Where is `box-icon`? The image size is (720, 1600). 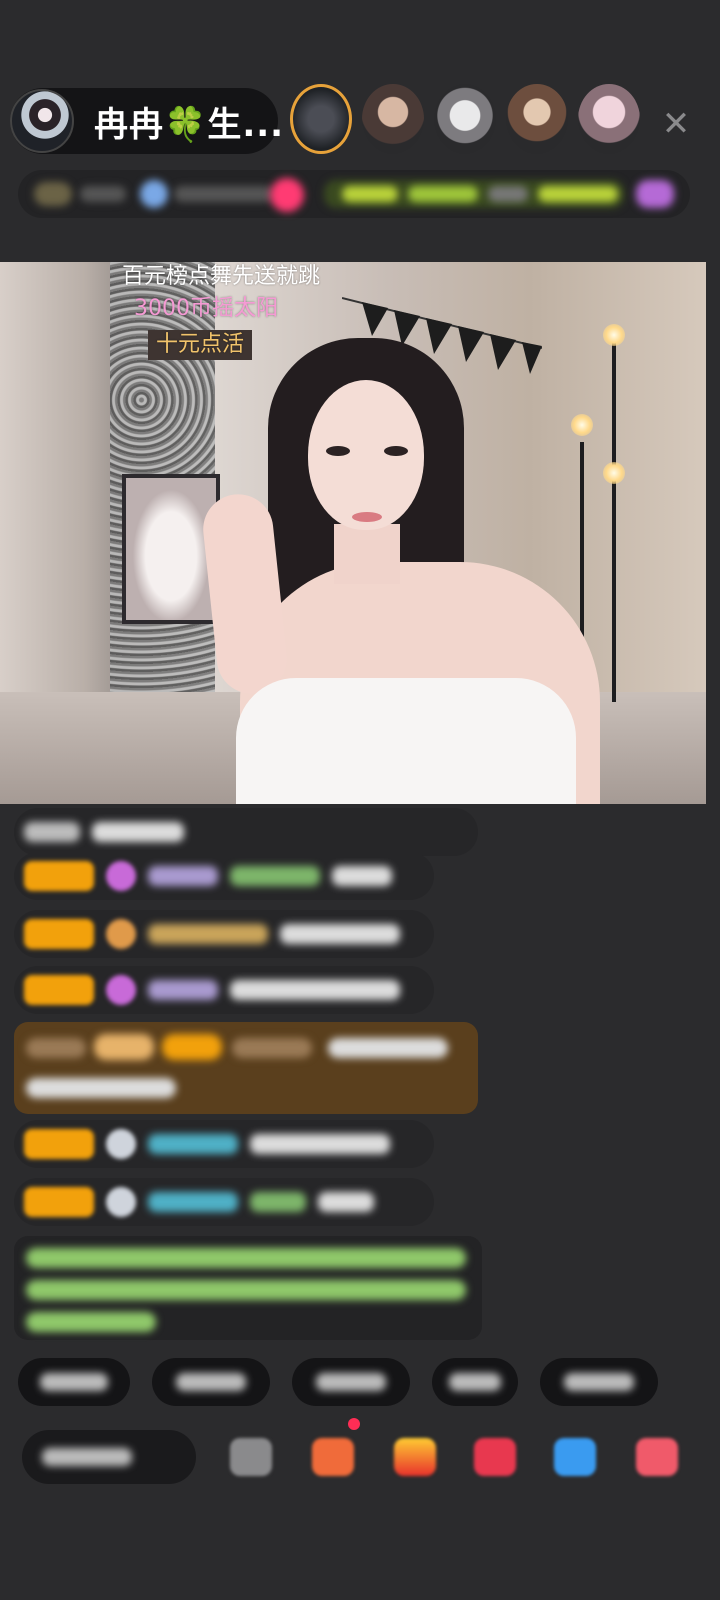 box-icon is located at coordinates (251, 1457).